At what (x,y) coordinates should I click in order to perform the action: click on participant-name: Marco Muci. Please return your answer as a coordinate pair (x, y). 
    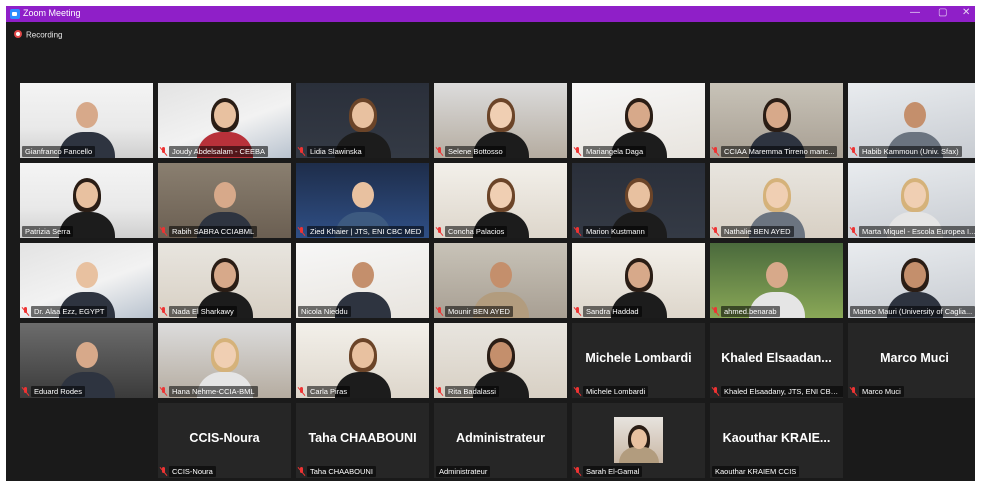
    Looking at the image, I should click on (881, 391).